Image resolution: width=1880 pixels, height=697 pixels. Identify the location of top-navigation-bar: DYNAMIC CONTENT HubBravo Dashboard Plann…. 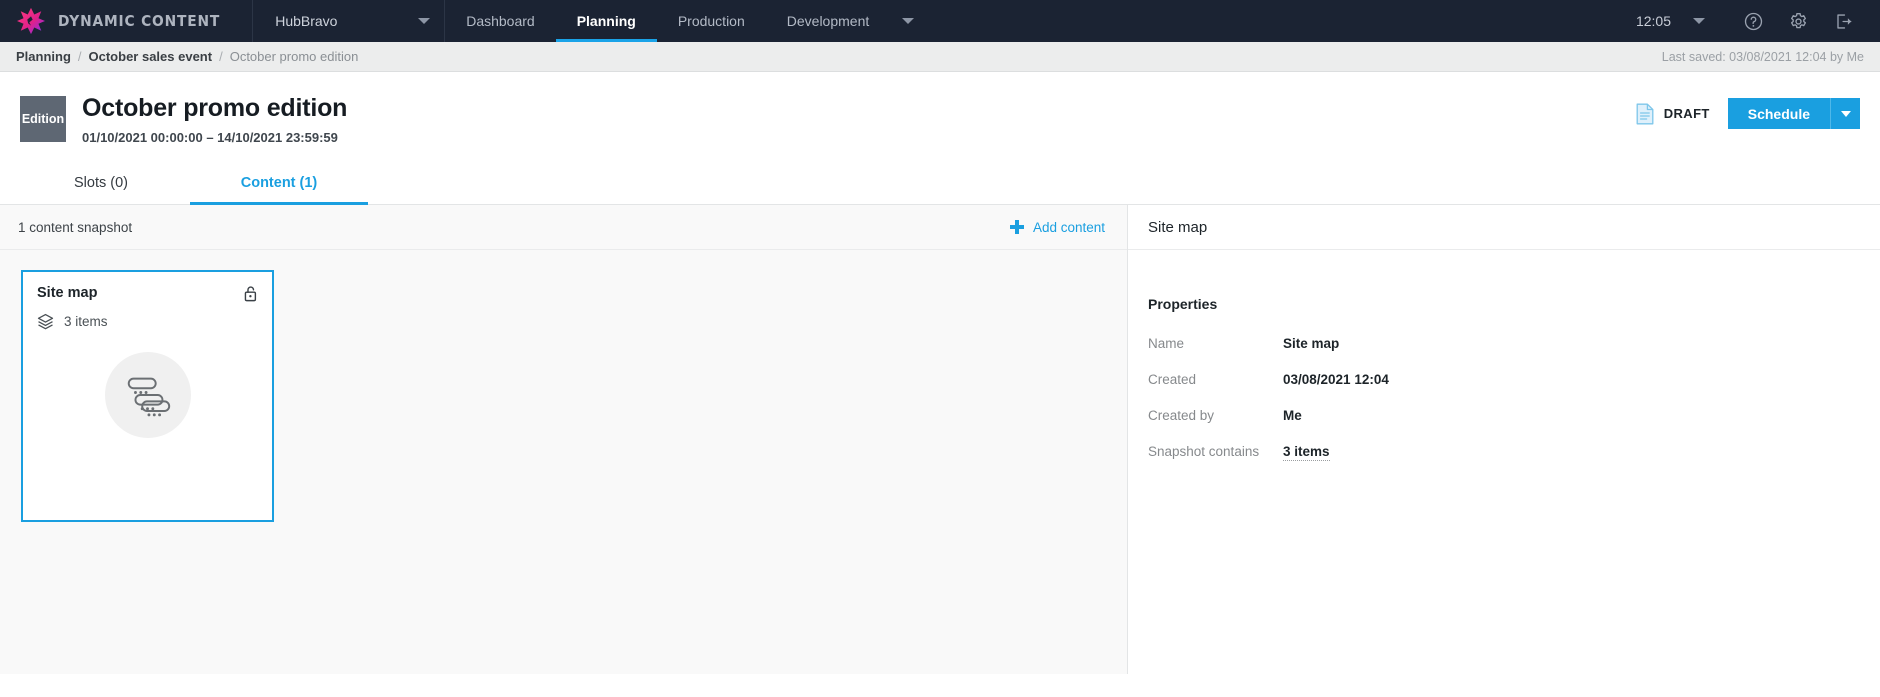
(940, 21).